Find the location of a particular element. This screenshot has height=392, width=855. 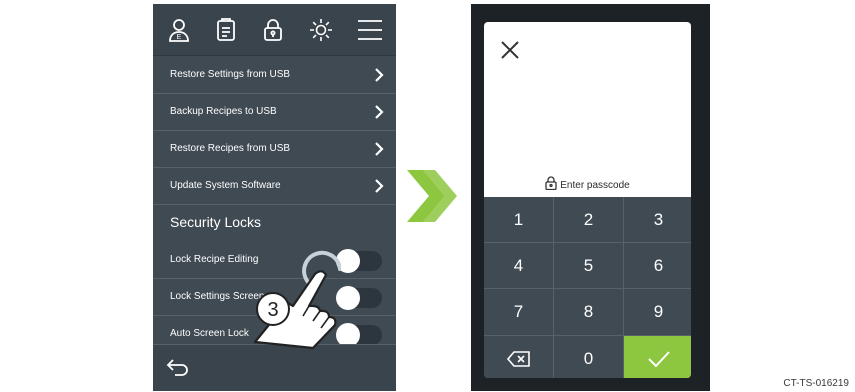

numeric-keypad: 1 2 3 4 5 6 7 8 9 0 is located at coordinates (587, 287).